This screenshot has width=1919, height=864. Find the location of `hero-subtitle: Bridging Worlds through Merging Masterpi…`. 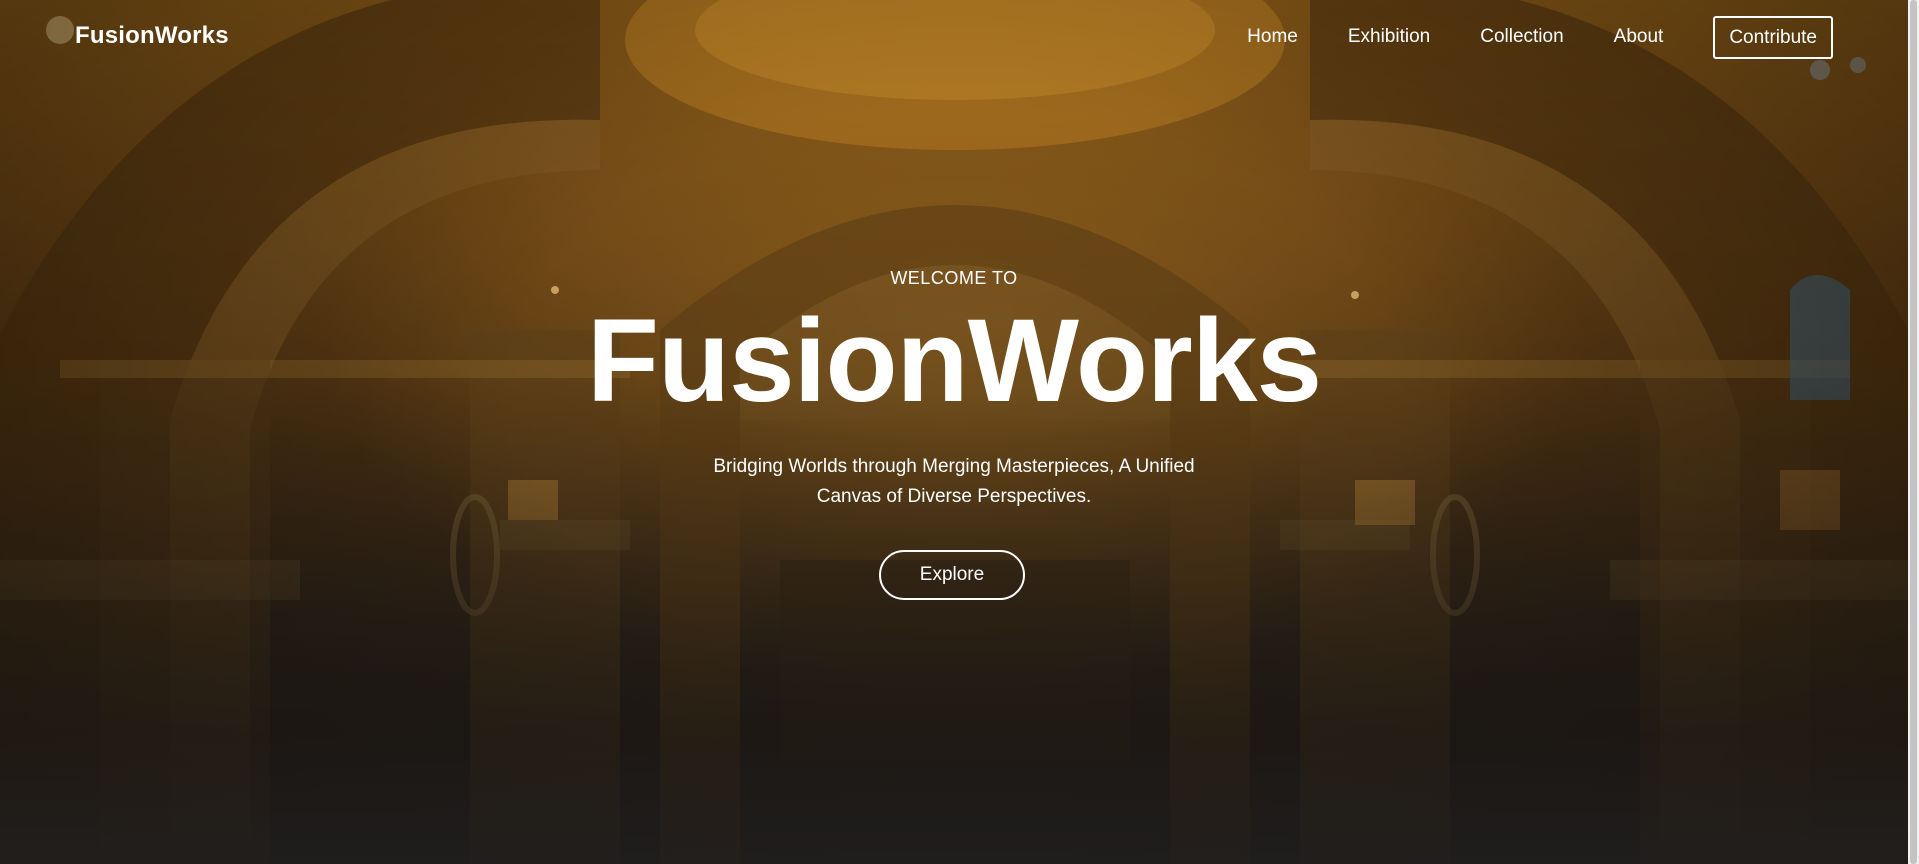

hero-subtitle: Bridging Worlds through Merging Masterpi… is located at coordinates (954, 481).